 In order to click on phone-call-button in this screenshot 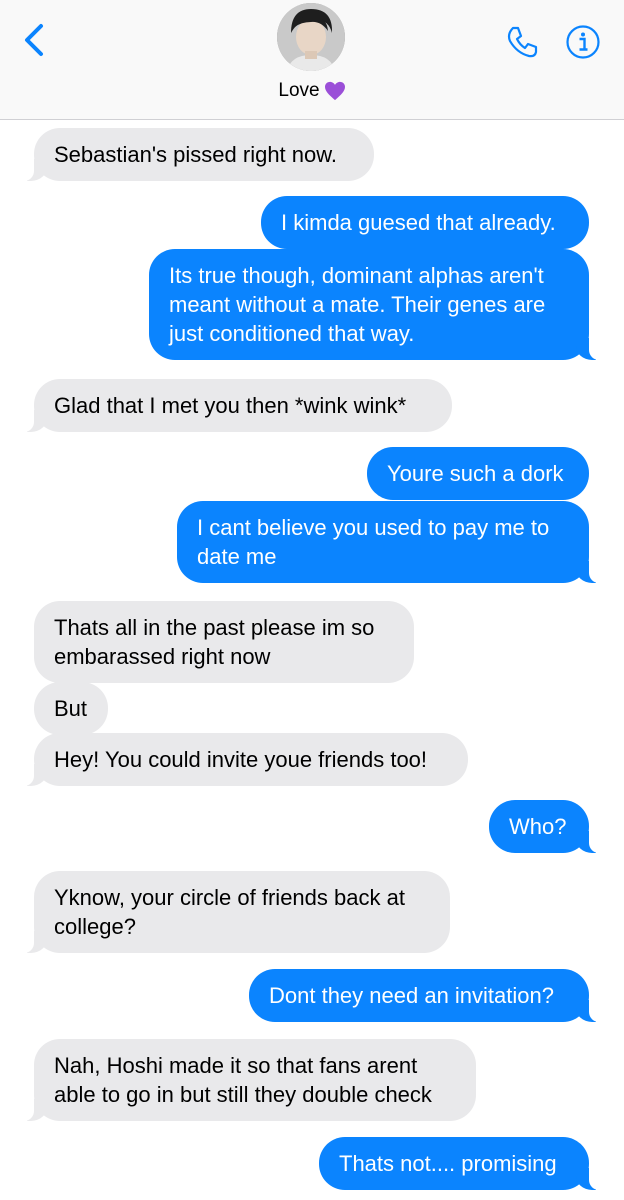, I will do `click(522, 42)`.